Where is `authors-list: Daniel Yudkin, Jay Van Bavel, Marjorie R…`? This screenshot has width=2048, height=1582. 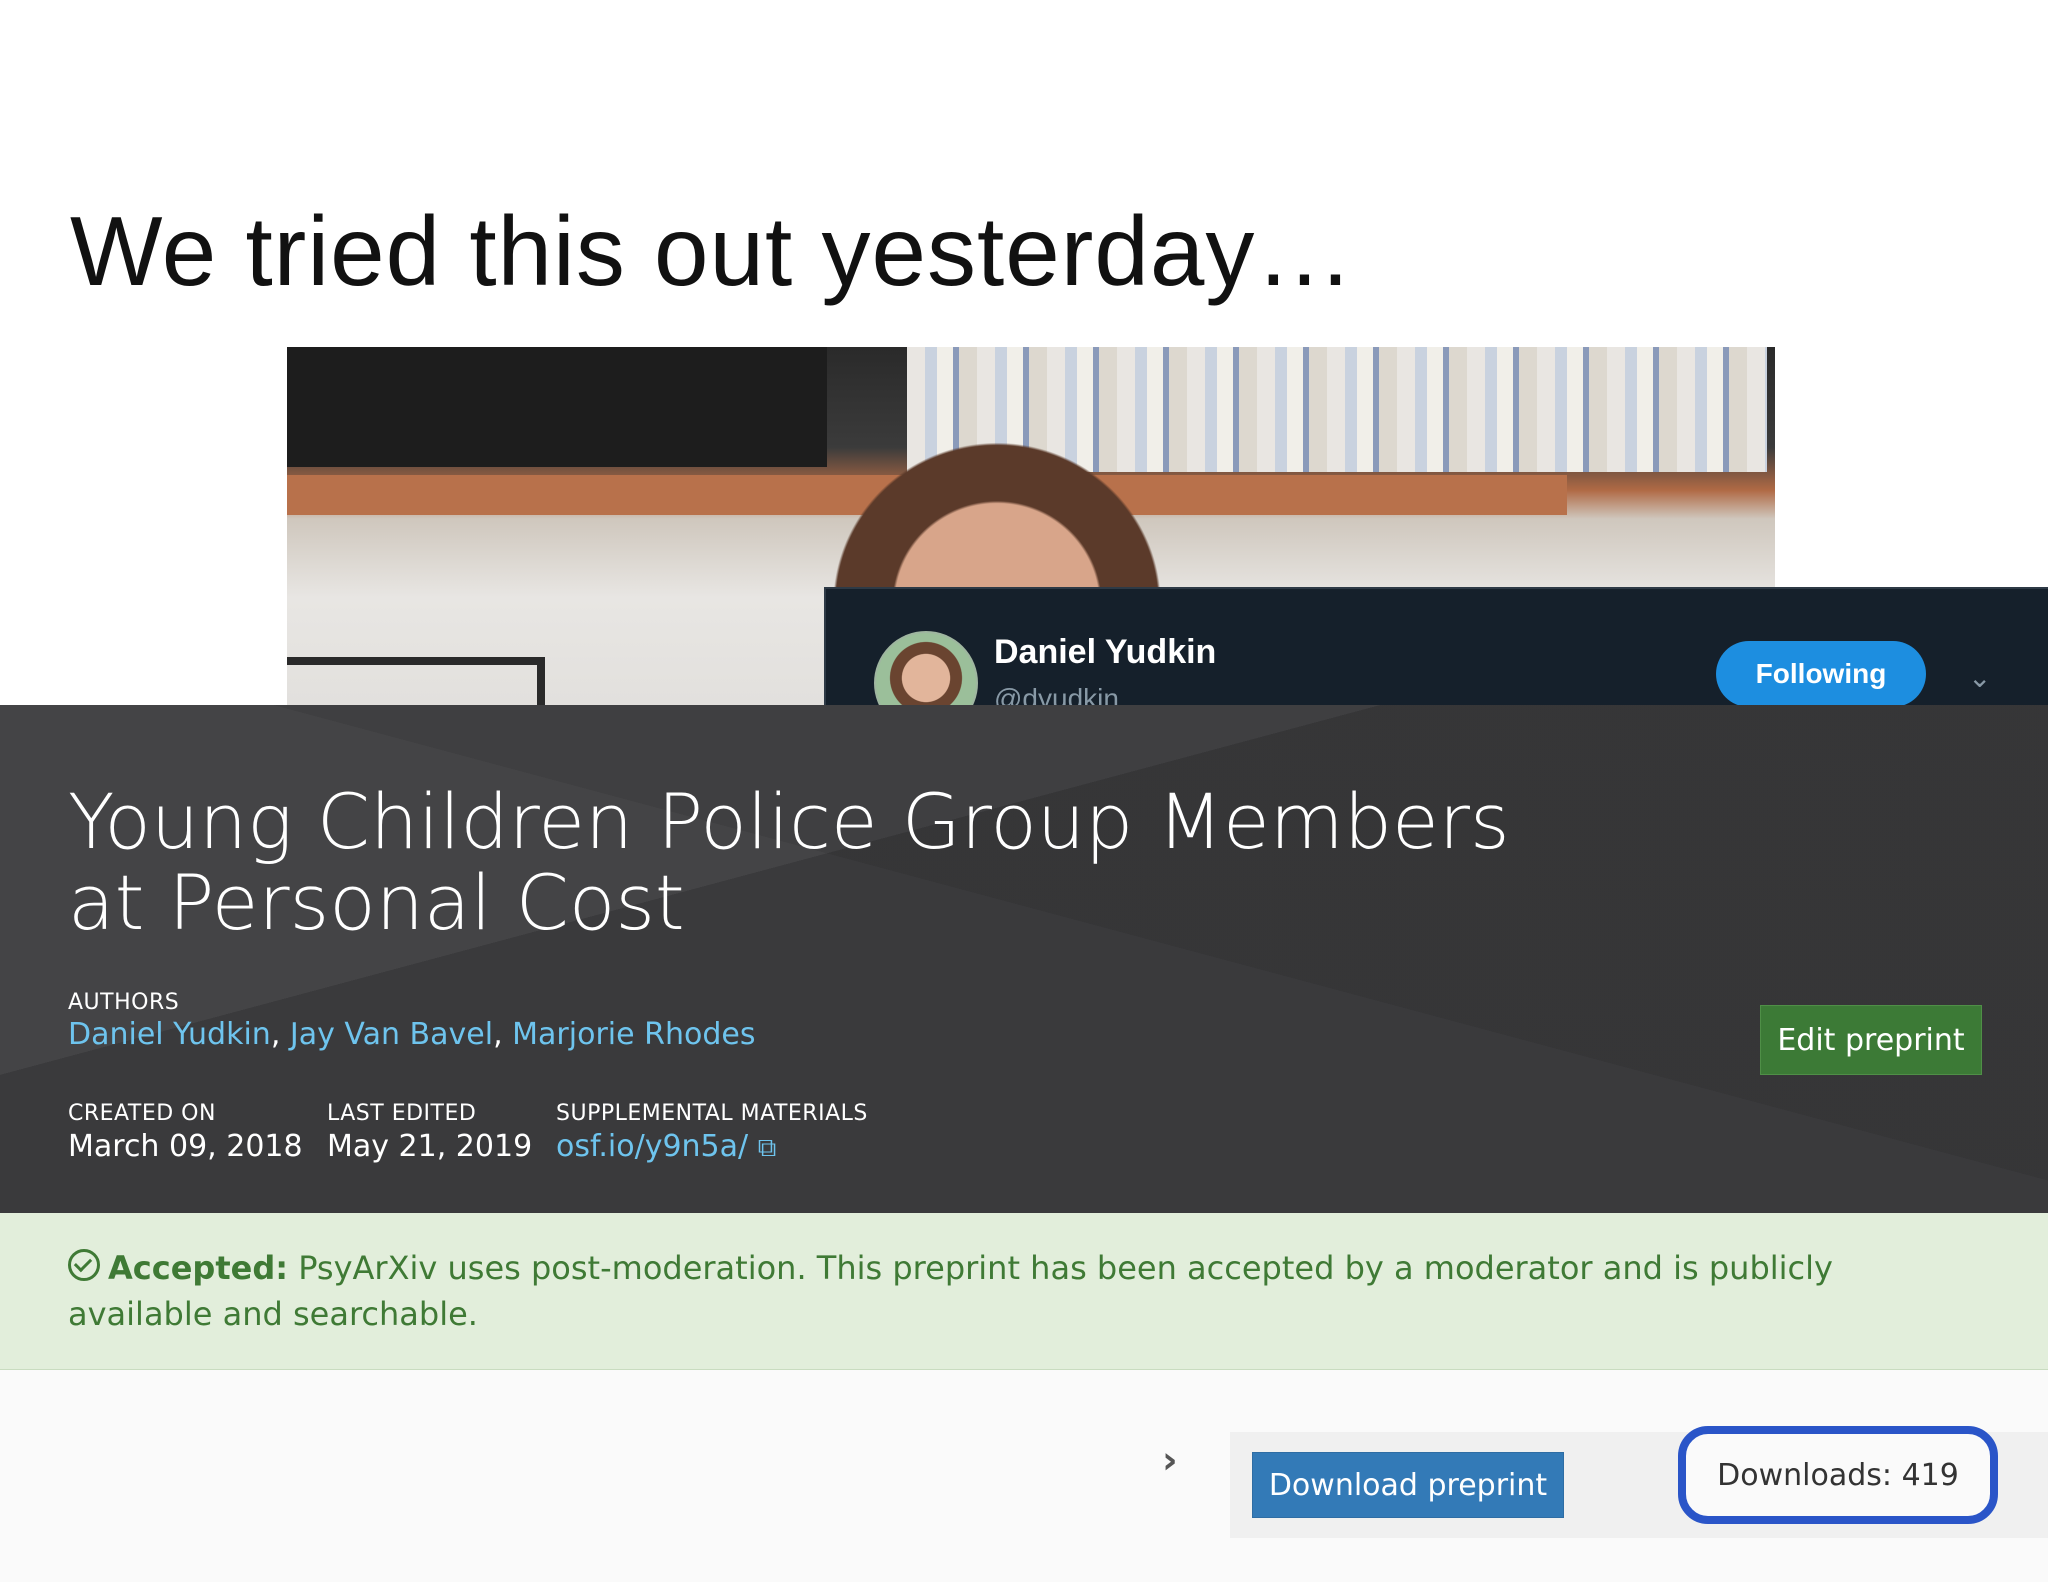
authors-list: Daniel Yudkin, Jay Van Bavel, Marjorie R… is located at coordinates (412, 1034).